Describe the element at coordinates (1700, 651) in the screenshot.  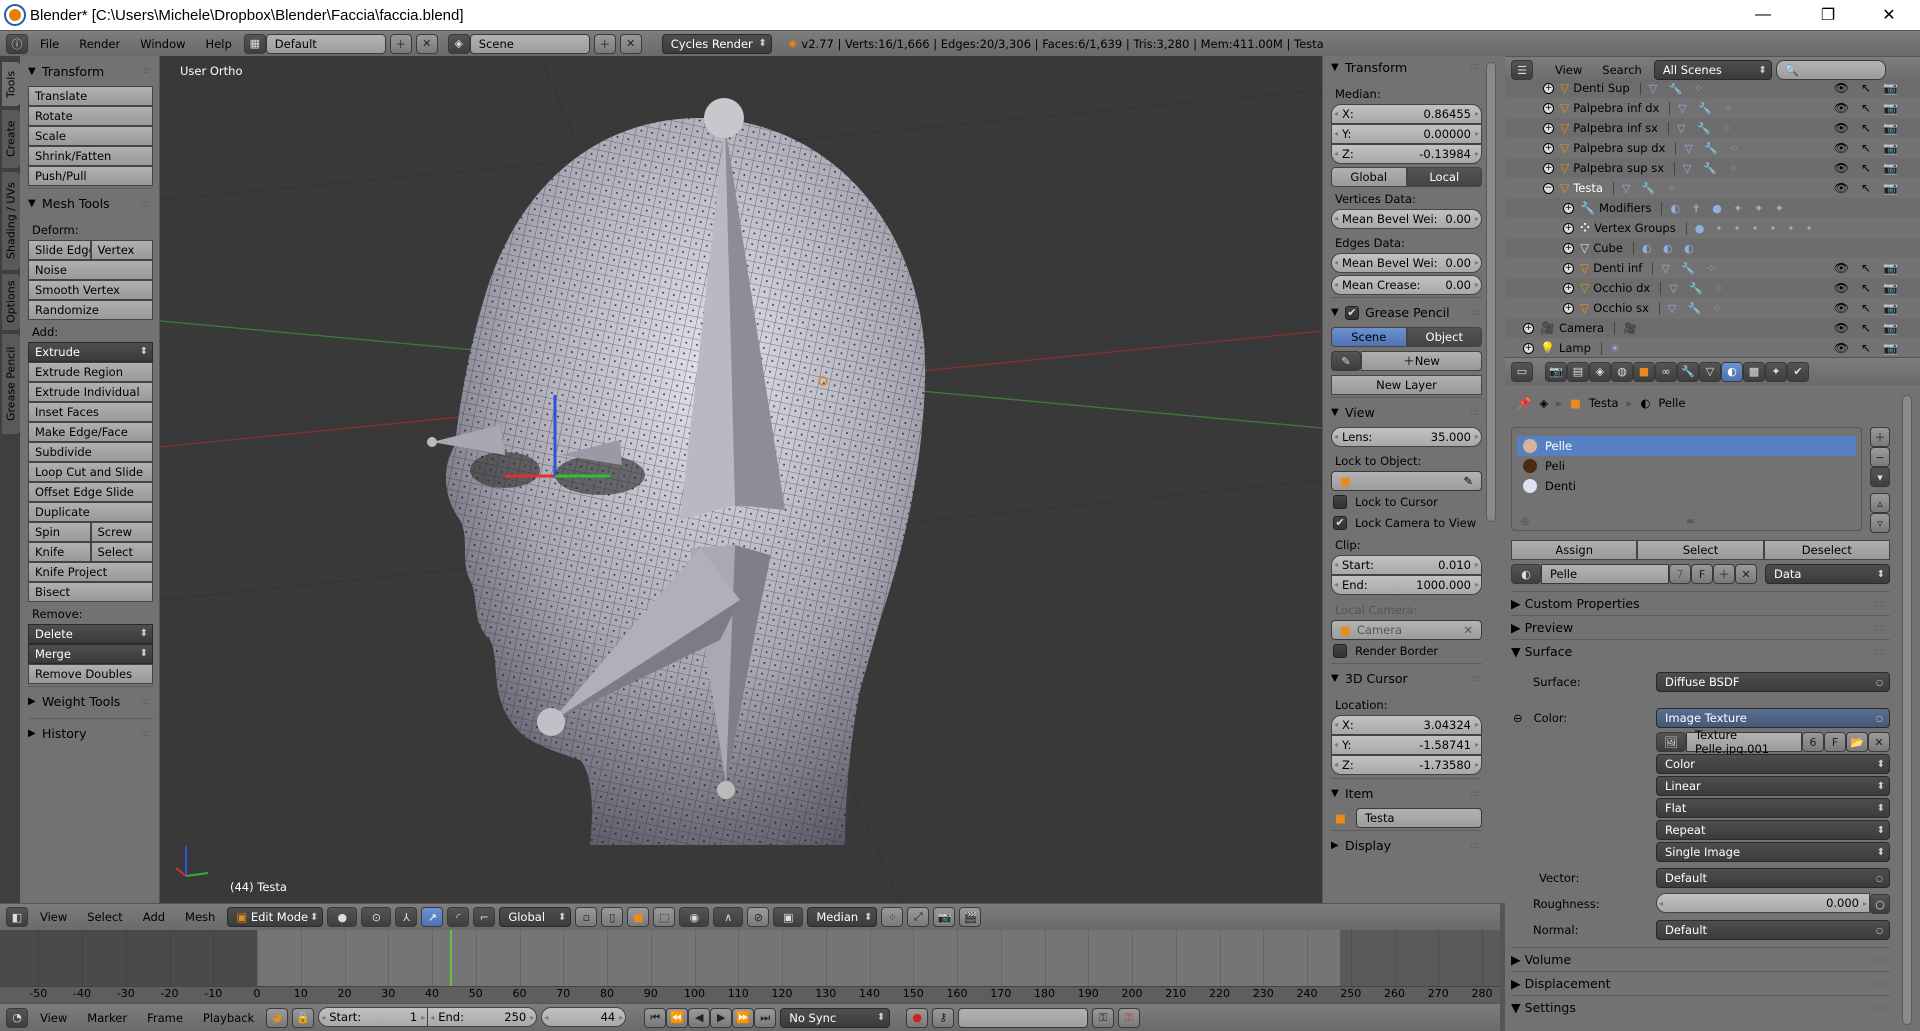
I see `panel-surface: ▼ Surface::::` at that location.